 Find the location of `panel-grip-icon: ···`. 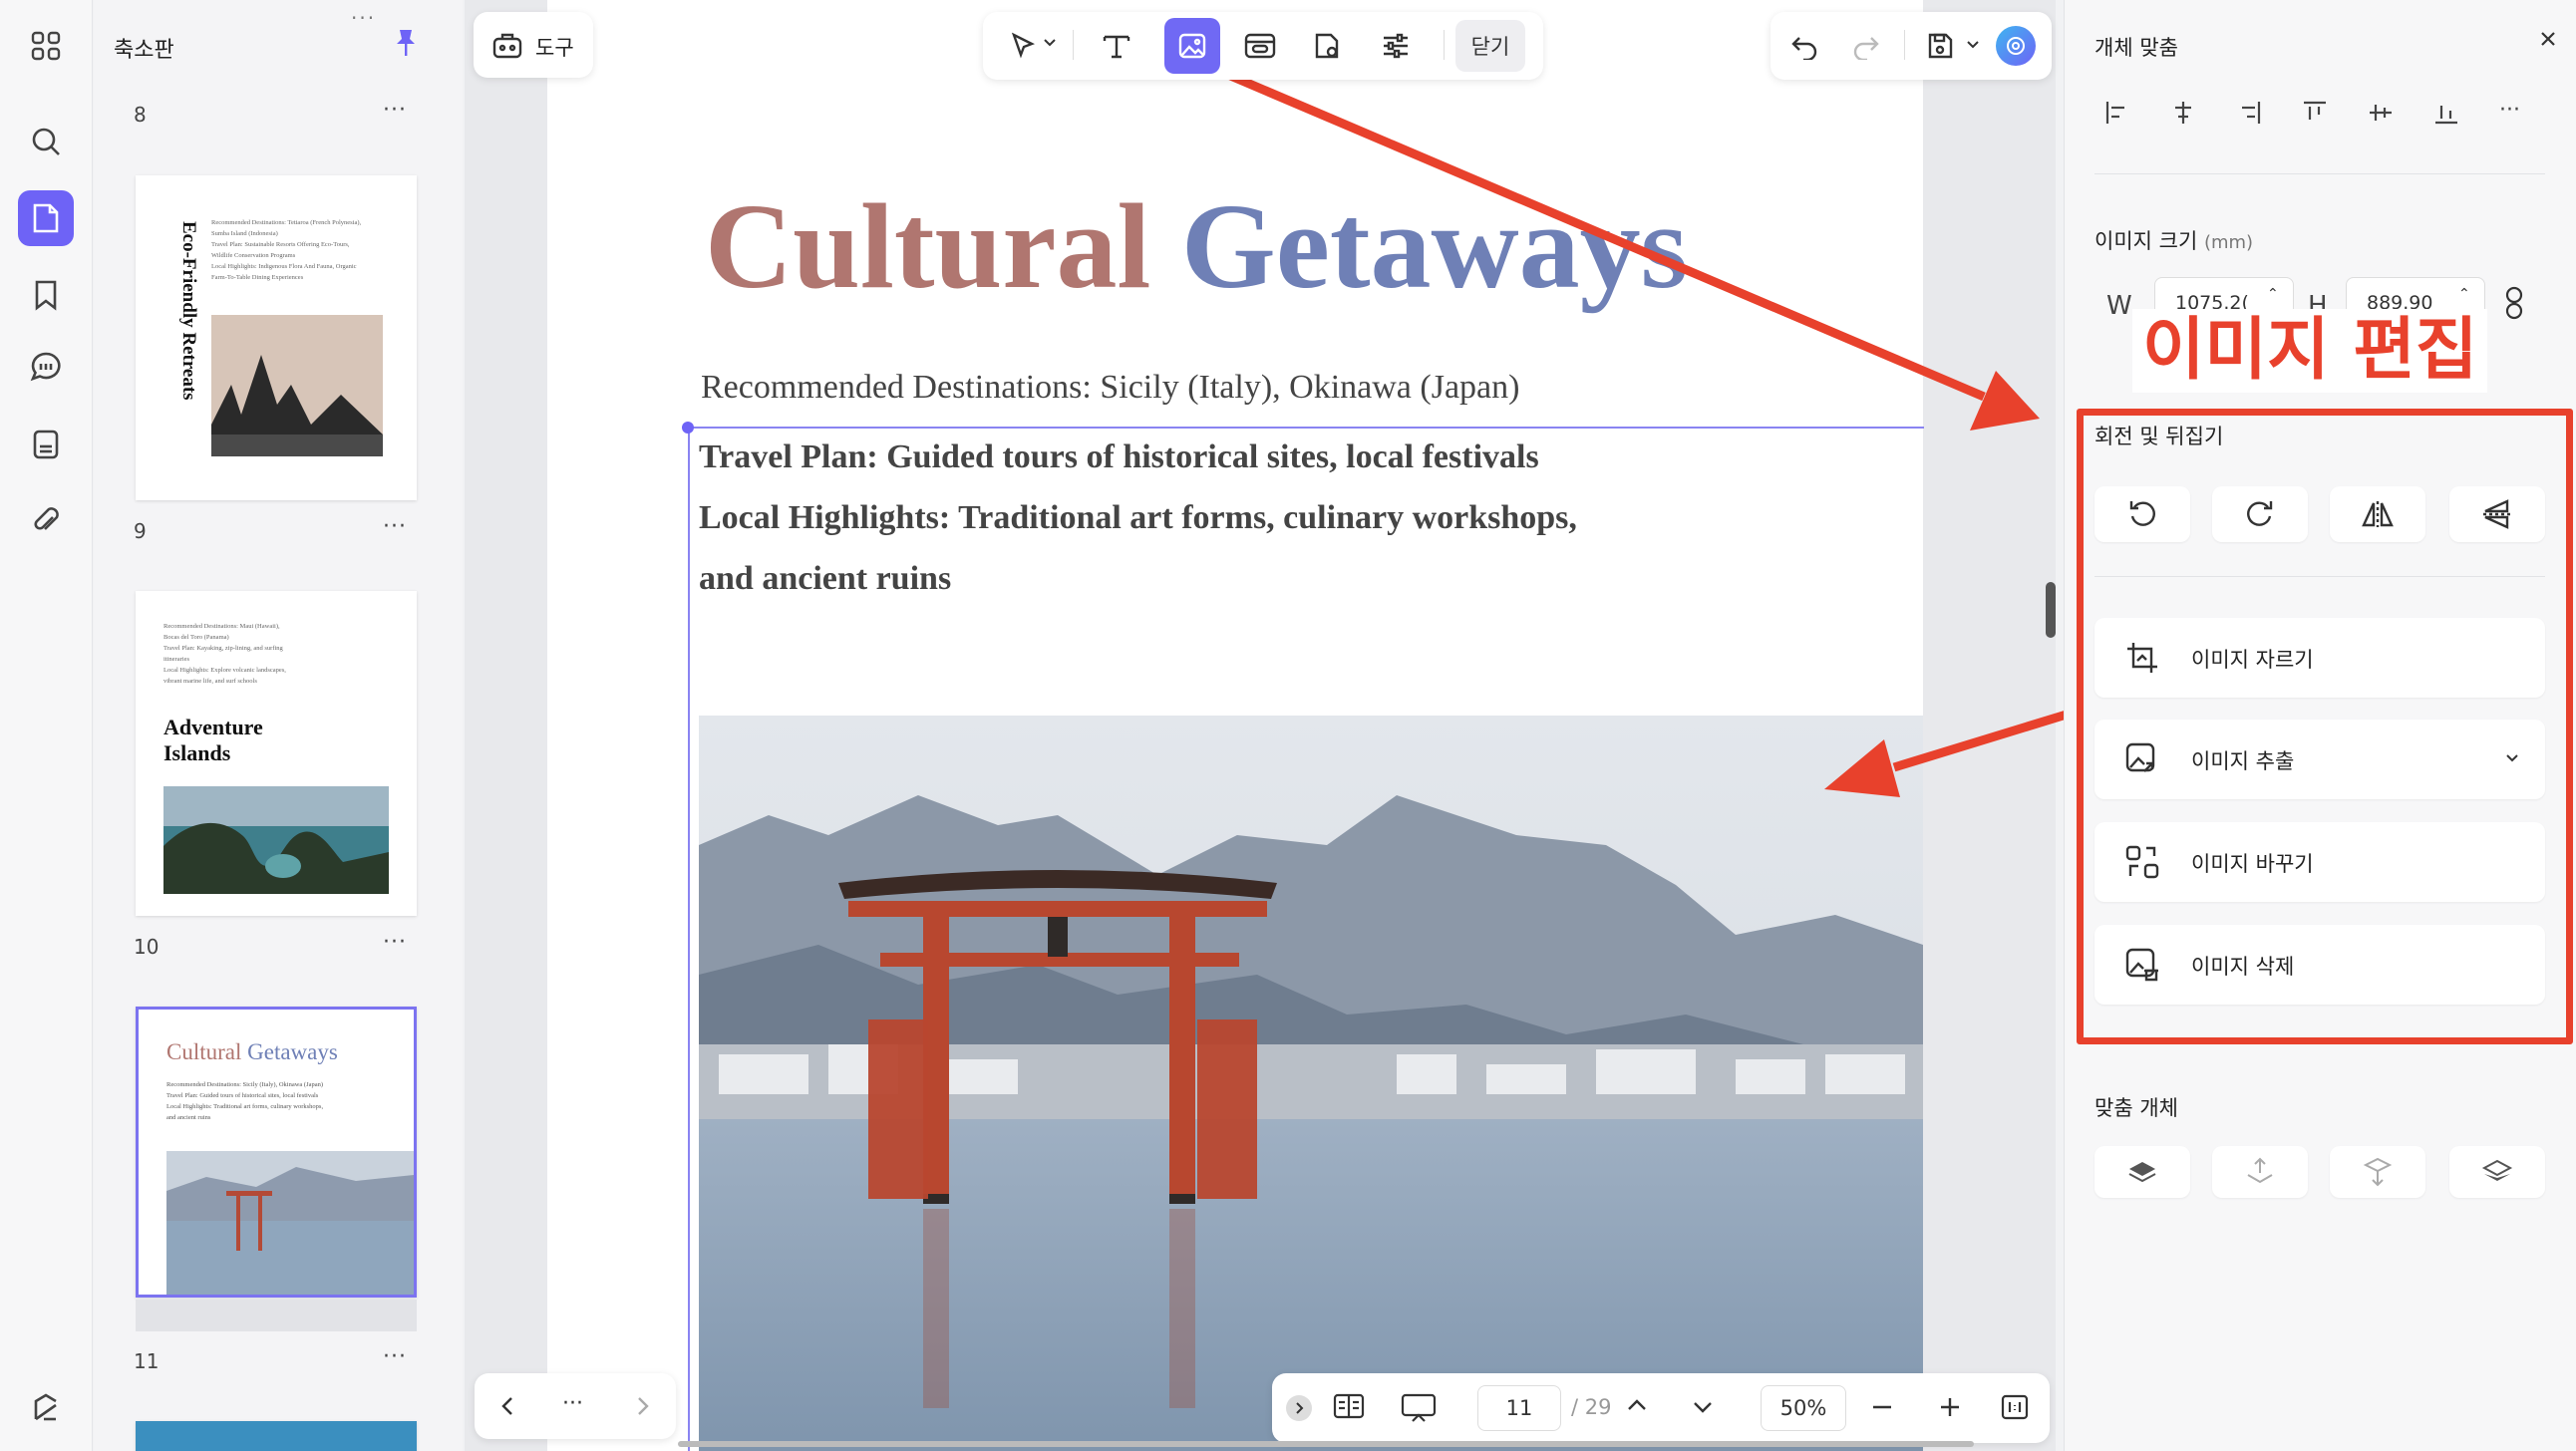

panel-grip-icon: ··· is located at coordinates (363, 18).